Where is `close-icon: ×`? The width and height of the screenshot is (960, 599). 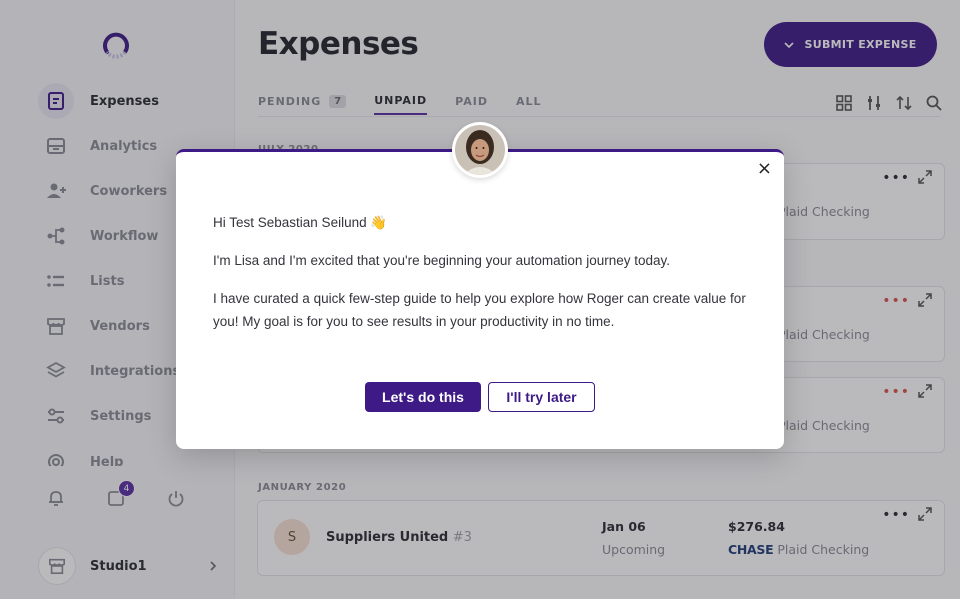 close-icon: × is located at coordinates (764, 169).